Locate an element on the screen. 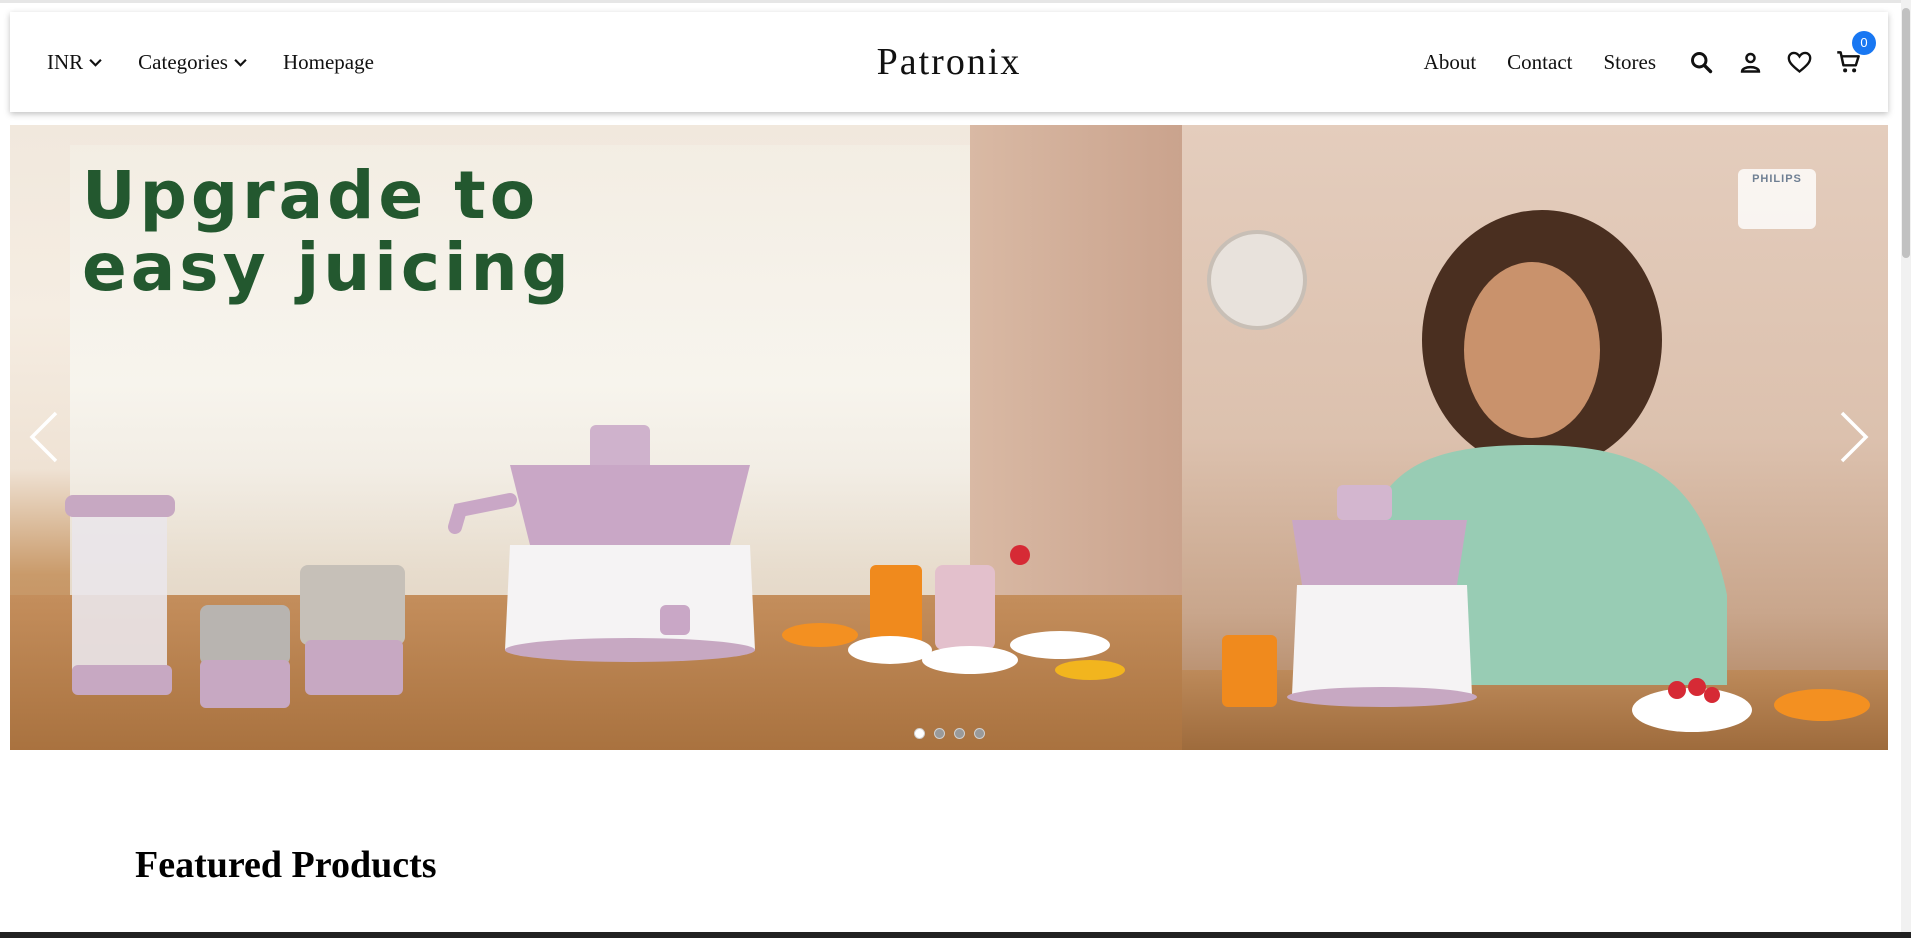  heart-icon is located at coordinates (1799, 62).